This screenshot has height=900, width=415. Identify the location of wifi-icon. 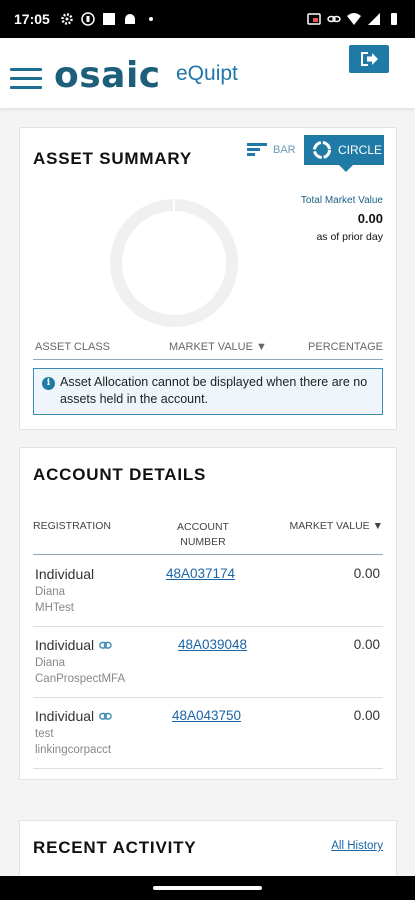
(354, 19).